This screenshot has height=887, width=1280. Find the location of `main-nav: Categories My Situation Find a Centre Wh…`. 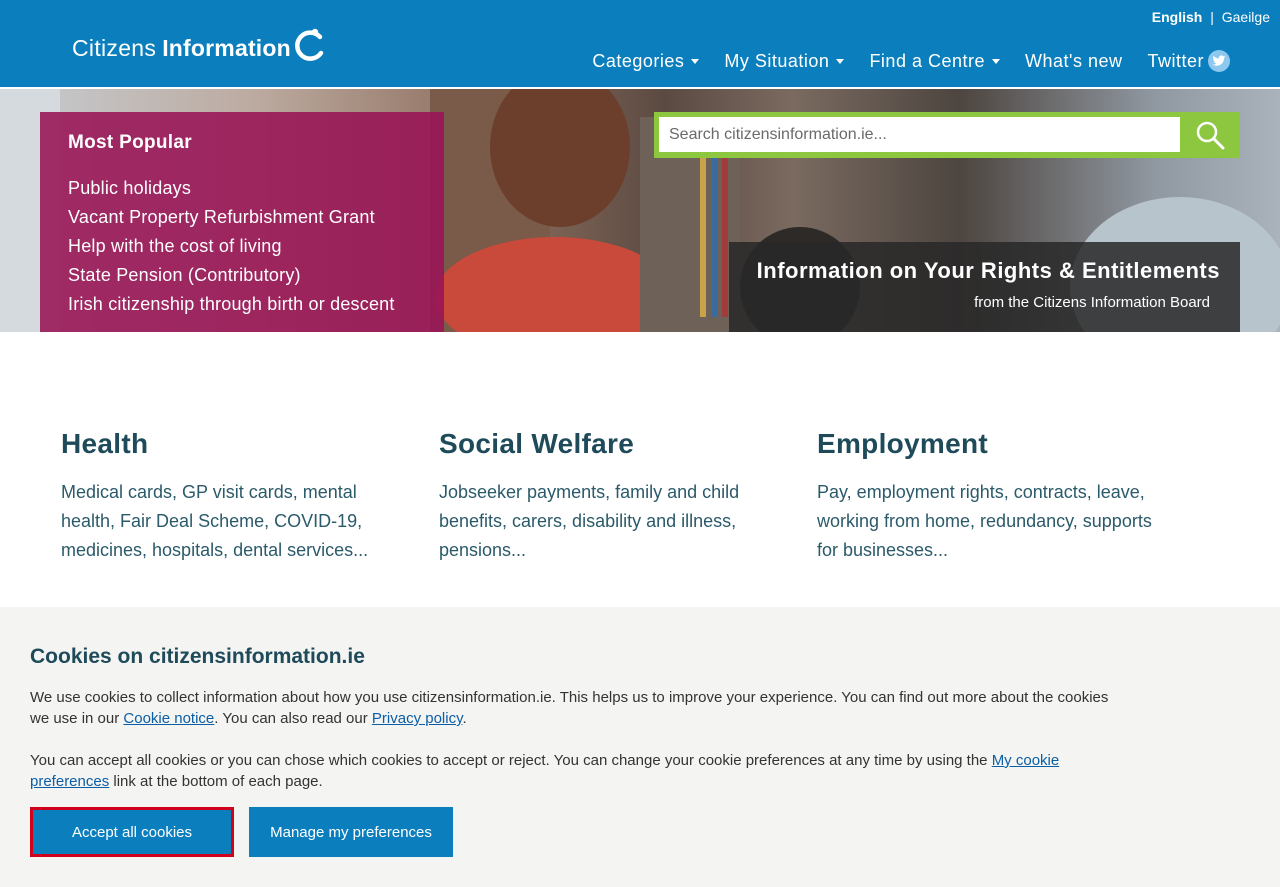

main-nav: Categories My Situation Find a Centre Wh… is located at coordinates (898, 61).